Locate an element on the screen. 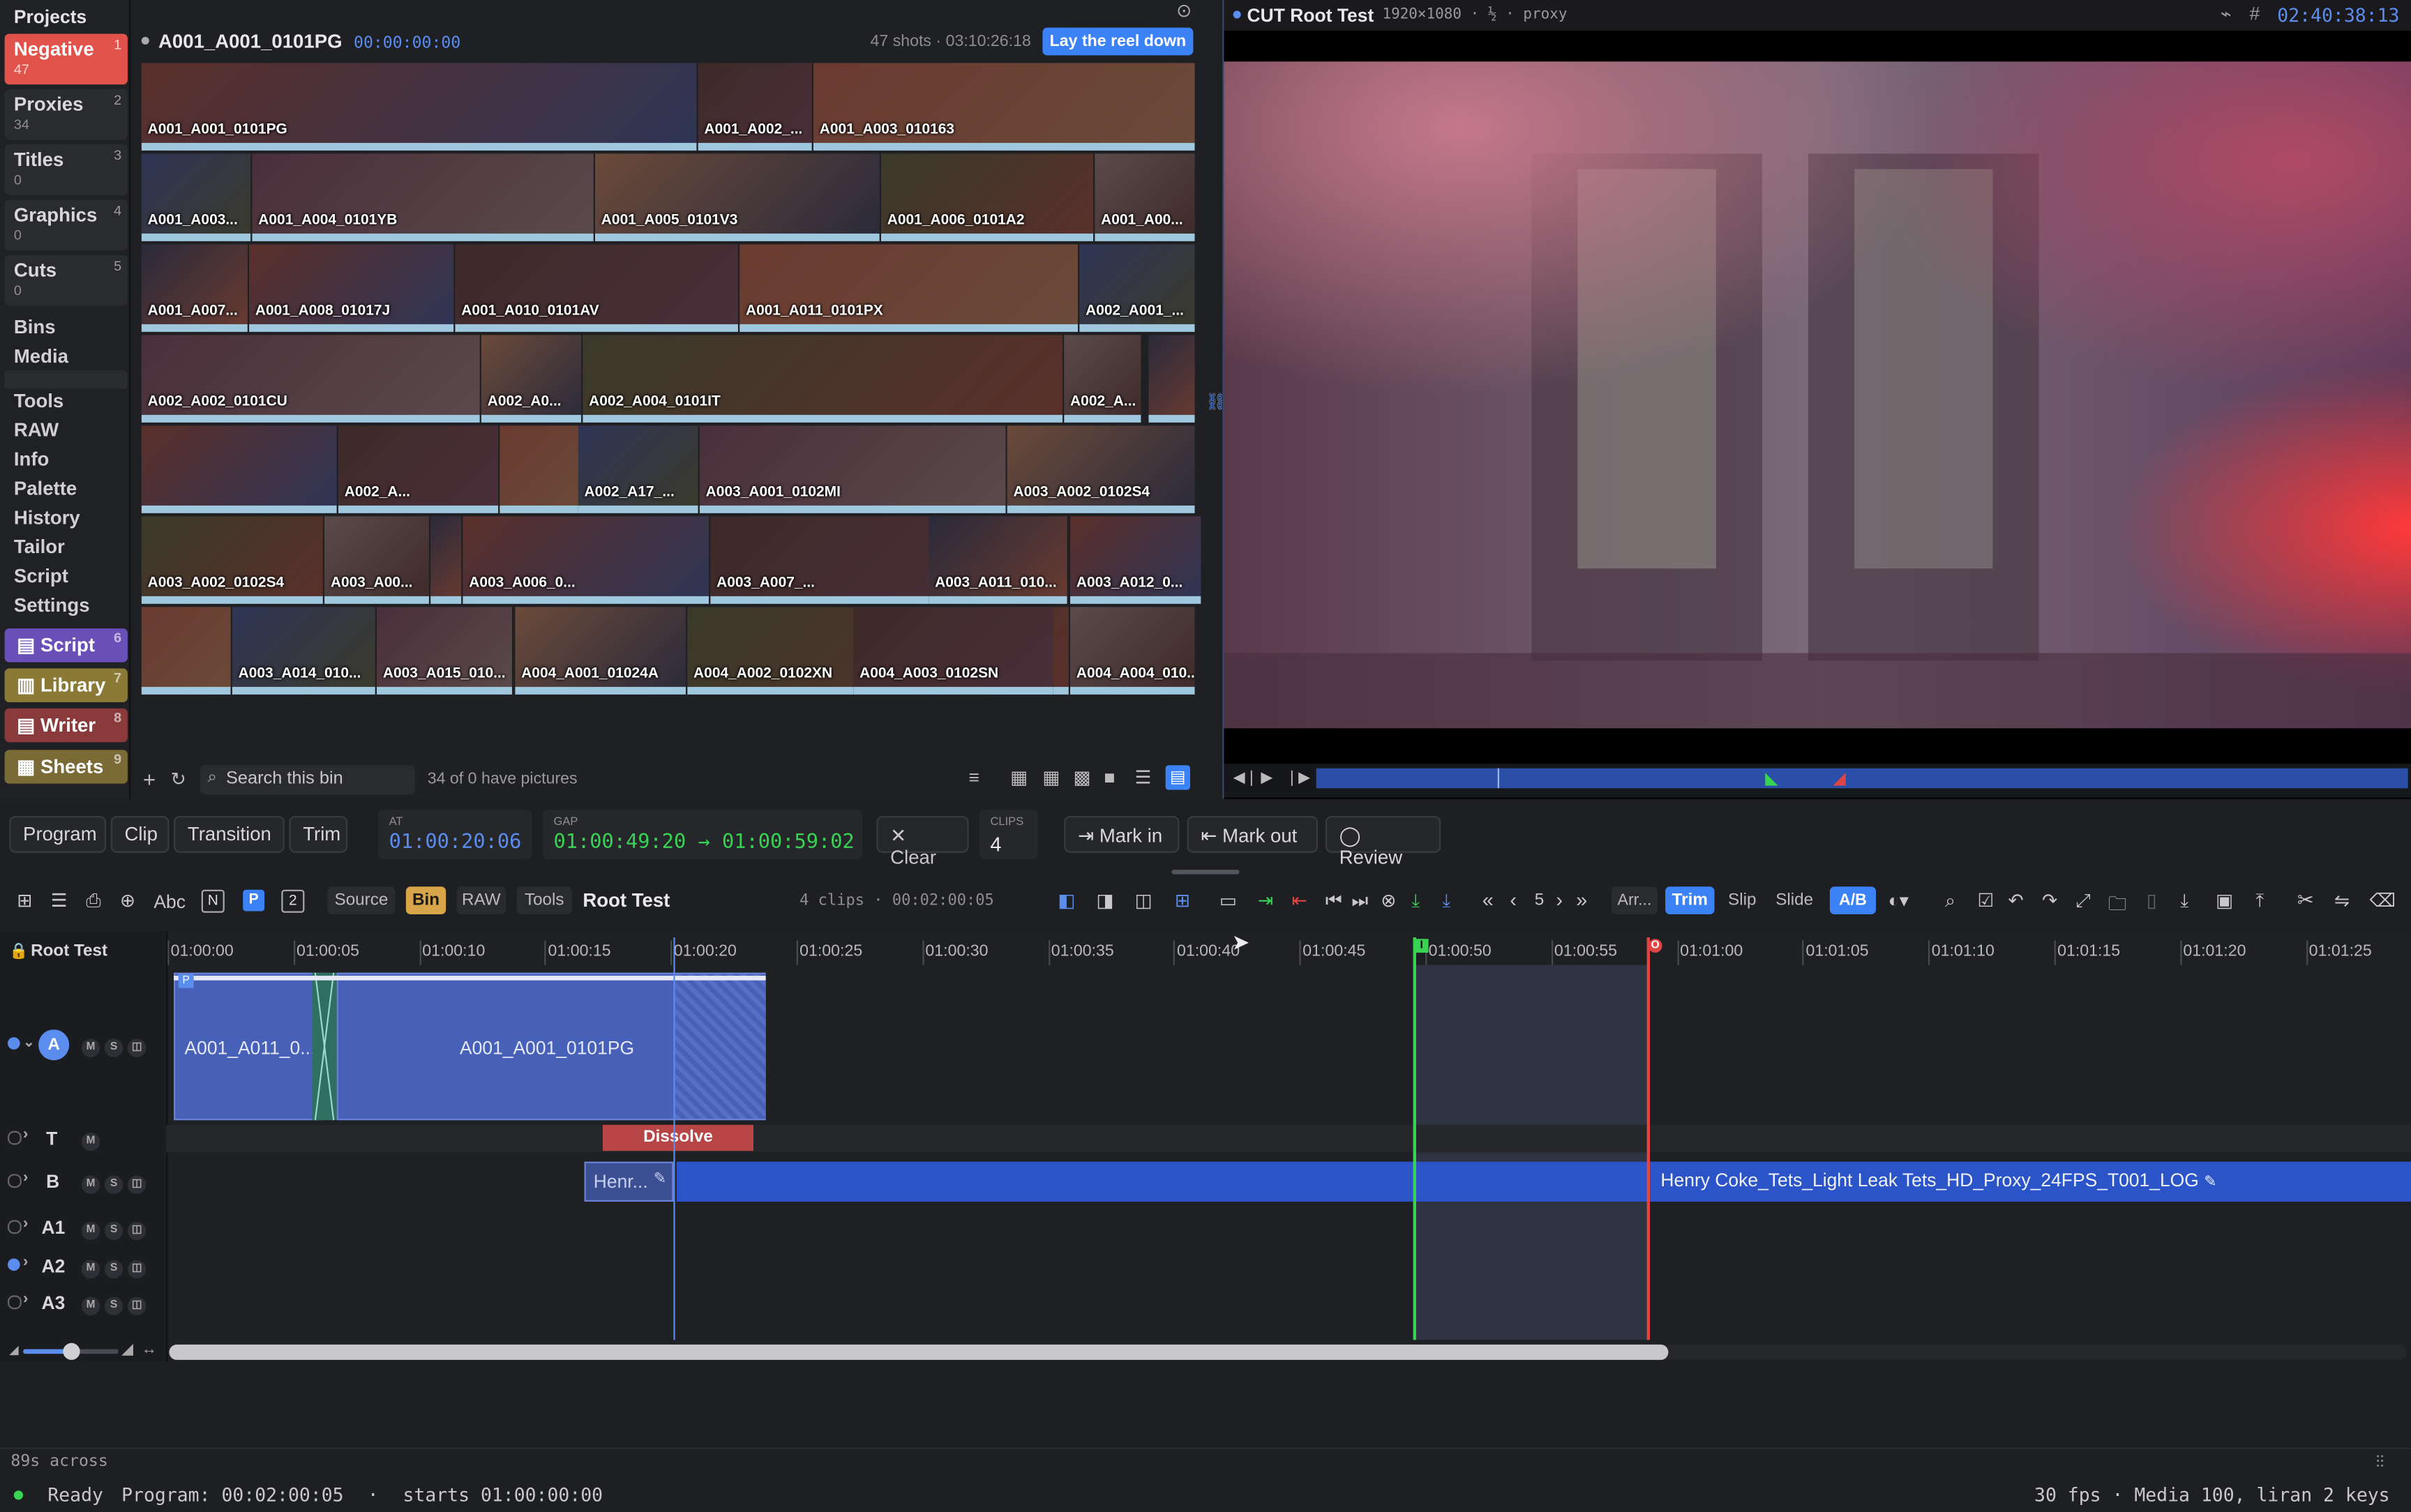 The height and width of the screenshot is (1512, 2411). project-proxies: Proxies 34 2 is located at coordinates (66, 114).